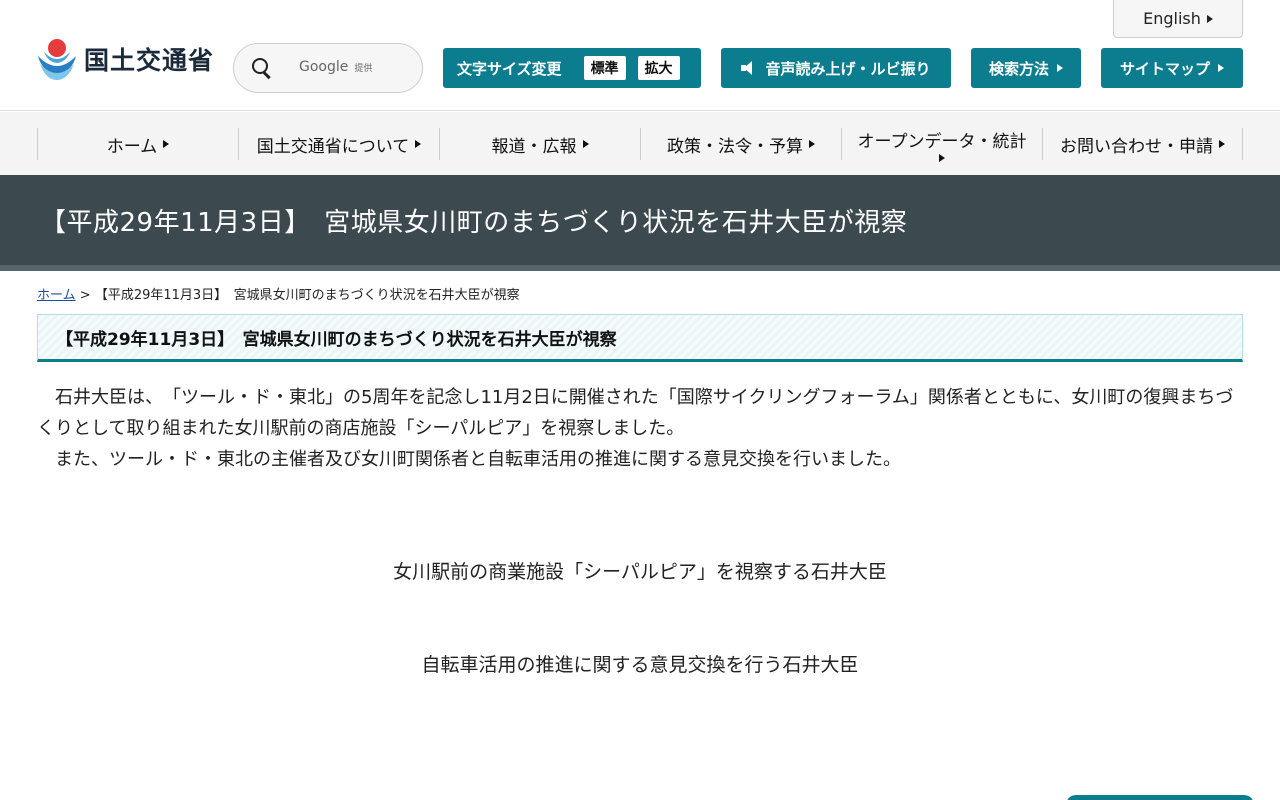 The width and height of the screenshot is (1280, 800). Describe the element at coordinates (307, 295) in the screenshot. I see `breadcrumb-current: 【平成29年11月3日】 宮城県女川町のまちづくり状況を石井大臣が視察` at that location.